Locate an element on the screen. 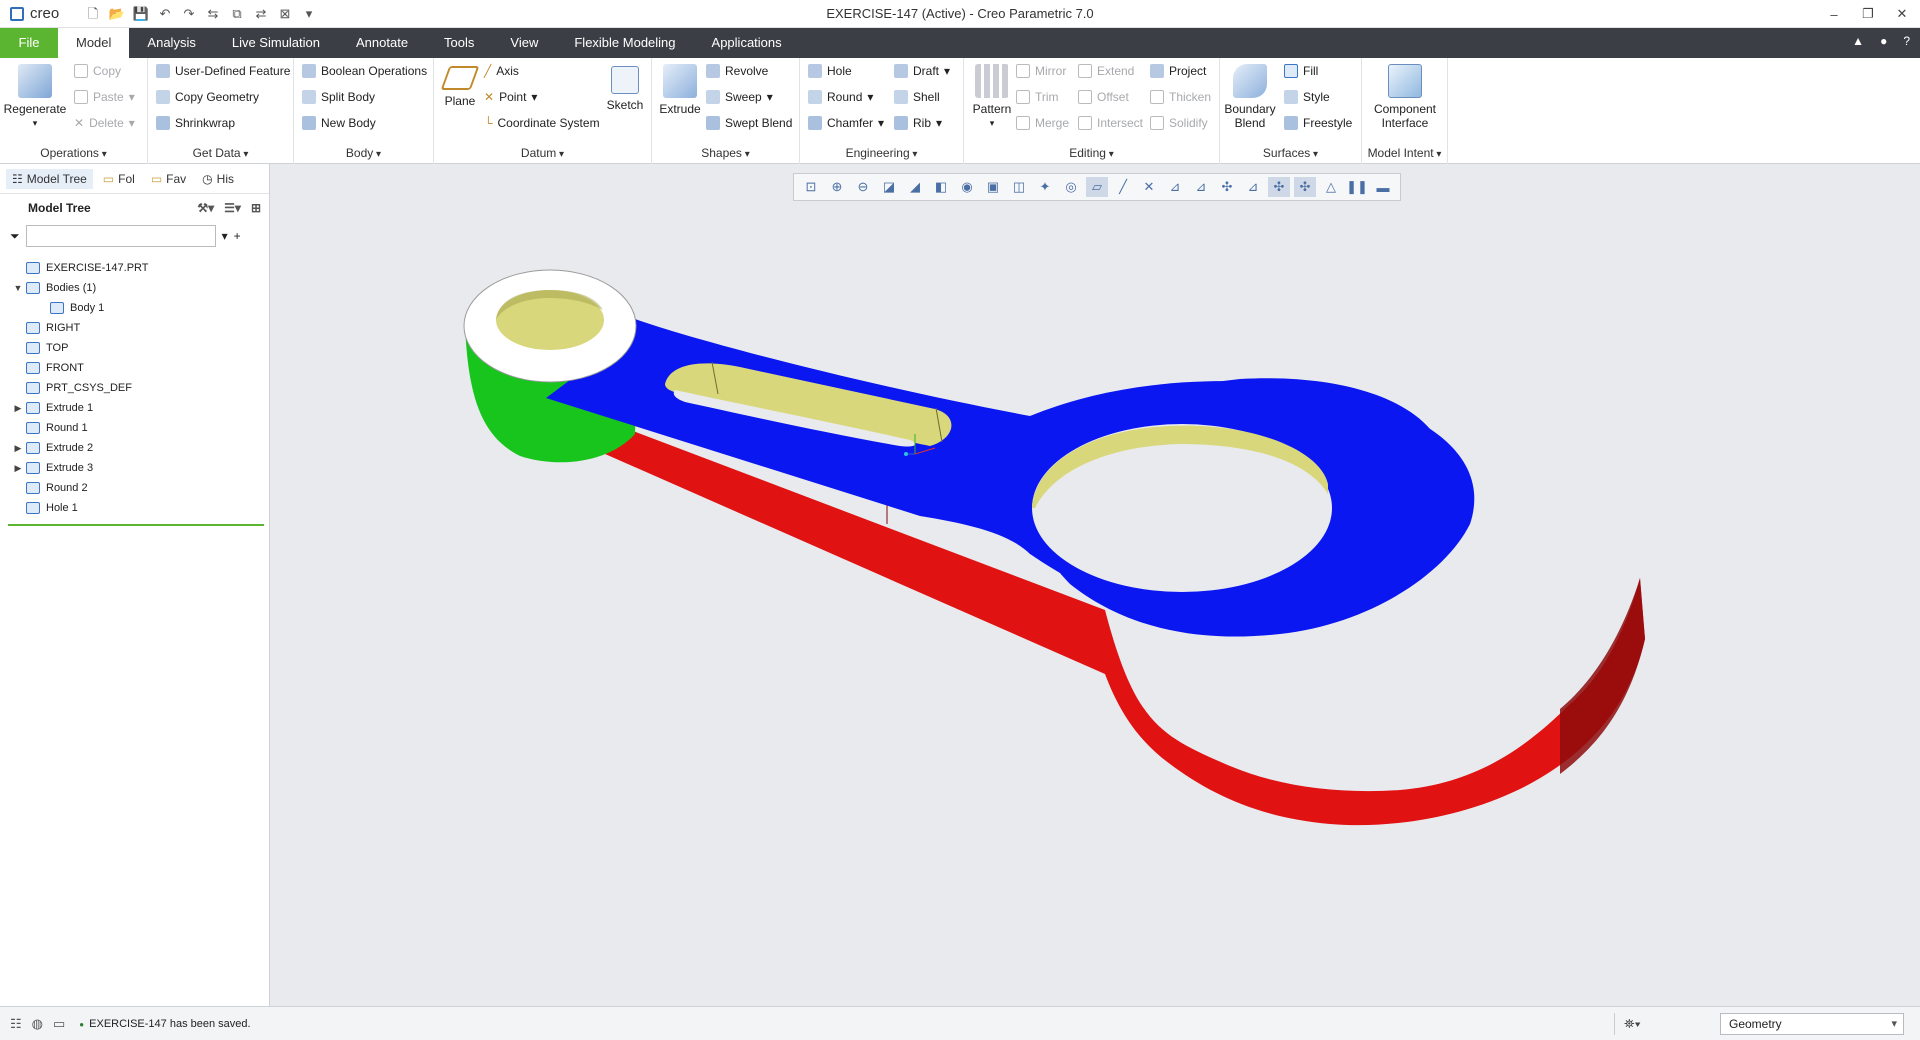 The image size is (1920, 1040). regenerate-button: Regenerate ▾ is located at coordinates (35, 97).